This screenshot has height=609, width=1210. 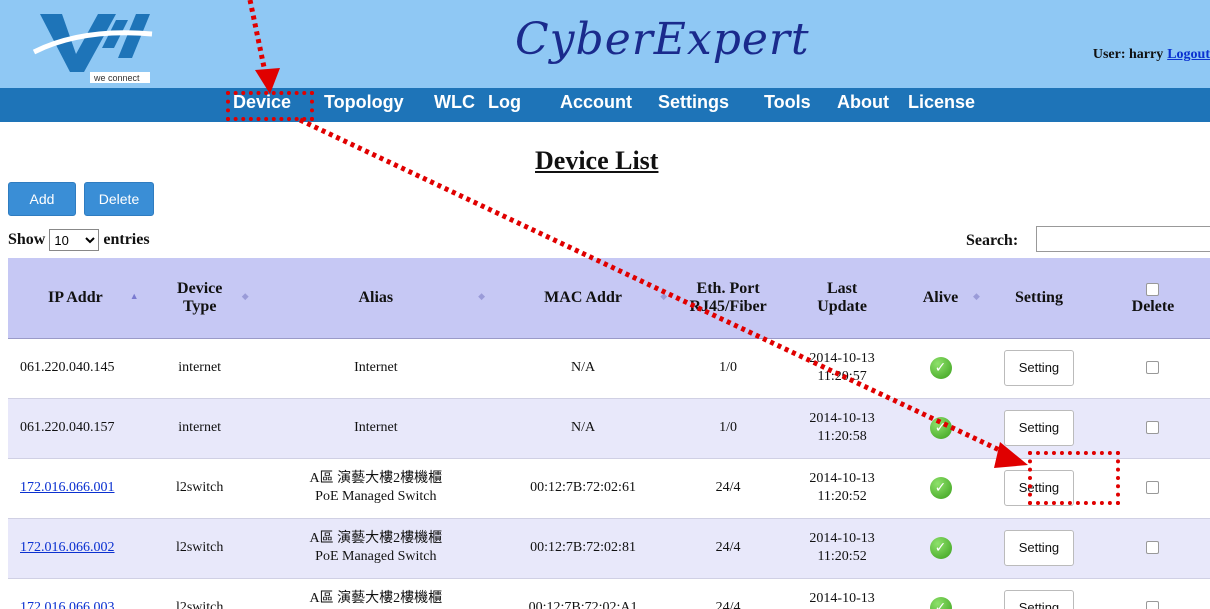 I want to click on col-alive: Alive ◆, so click(x=940, y=298).